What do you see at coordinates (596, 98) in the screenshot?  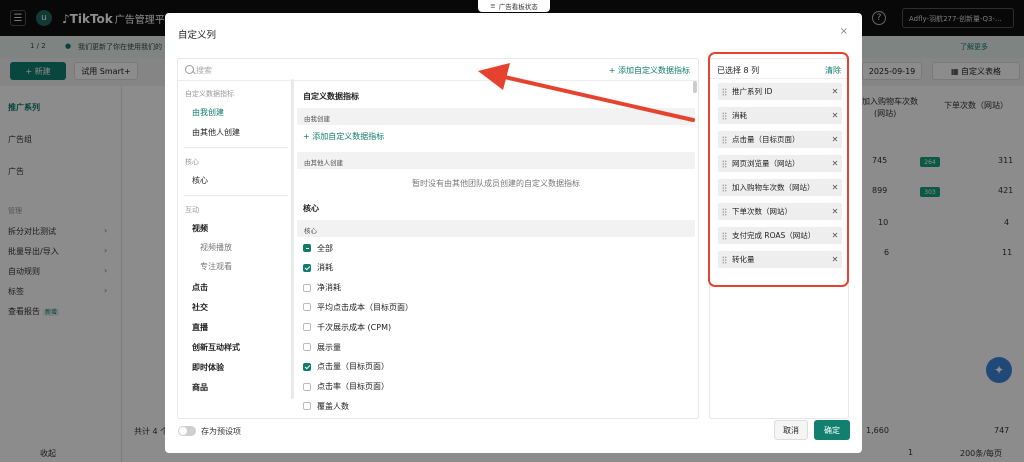 I see `arrow-shaft` at bounding box center [596, 98].